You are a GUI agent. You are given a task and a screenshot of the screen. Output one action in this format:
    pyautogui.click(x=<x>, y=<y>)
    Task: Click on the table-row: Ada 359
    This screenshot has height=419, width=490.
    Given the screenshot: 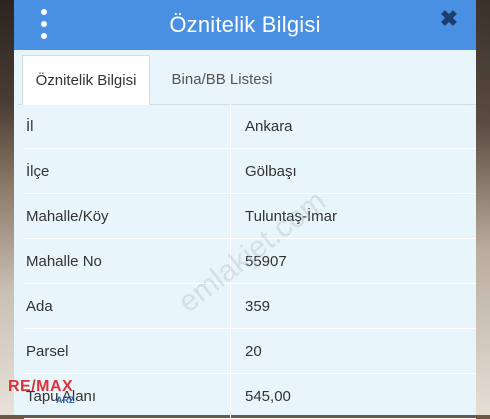 What is the action you would take?
    pyautogui.click(x=250, y=306)
    